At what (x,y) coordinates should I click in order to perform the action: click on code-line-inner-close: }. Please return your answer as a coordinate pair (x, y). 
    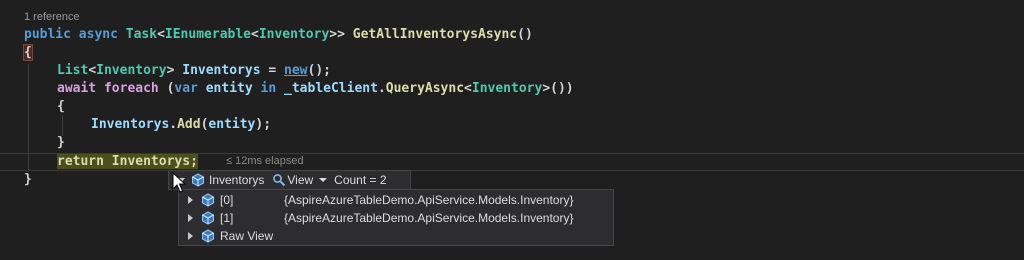
    Looking at the image, I should click on (61, 143).